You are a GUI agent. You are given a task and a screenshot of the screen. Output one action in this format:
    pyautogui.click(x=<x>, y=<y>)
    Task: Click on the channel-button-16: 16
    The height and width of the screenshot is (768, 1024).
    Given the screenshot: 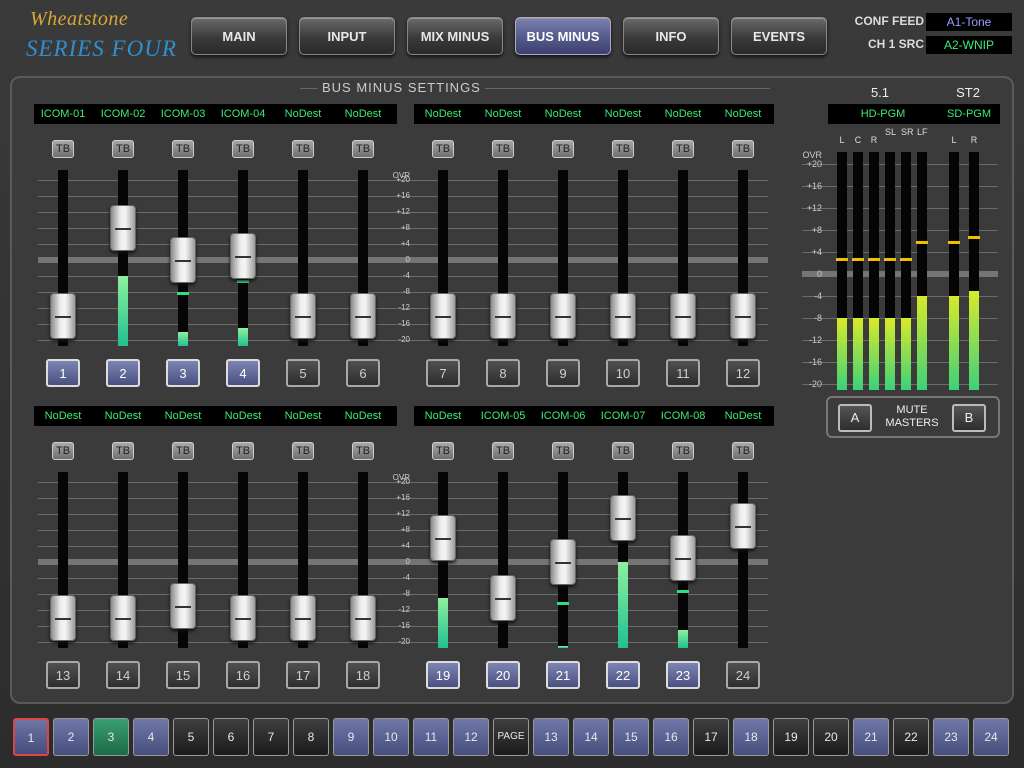 What is the action you would take?
    pyautogui.click(x=243, y=675)
    